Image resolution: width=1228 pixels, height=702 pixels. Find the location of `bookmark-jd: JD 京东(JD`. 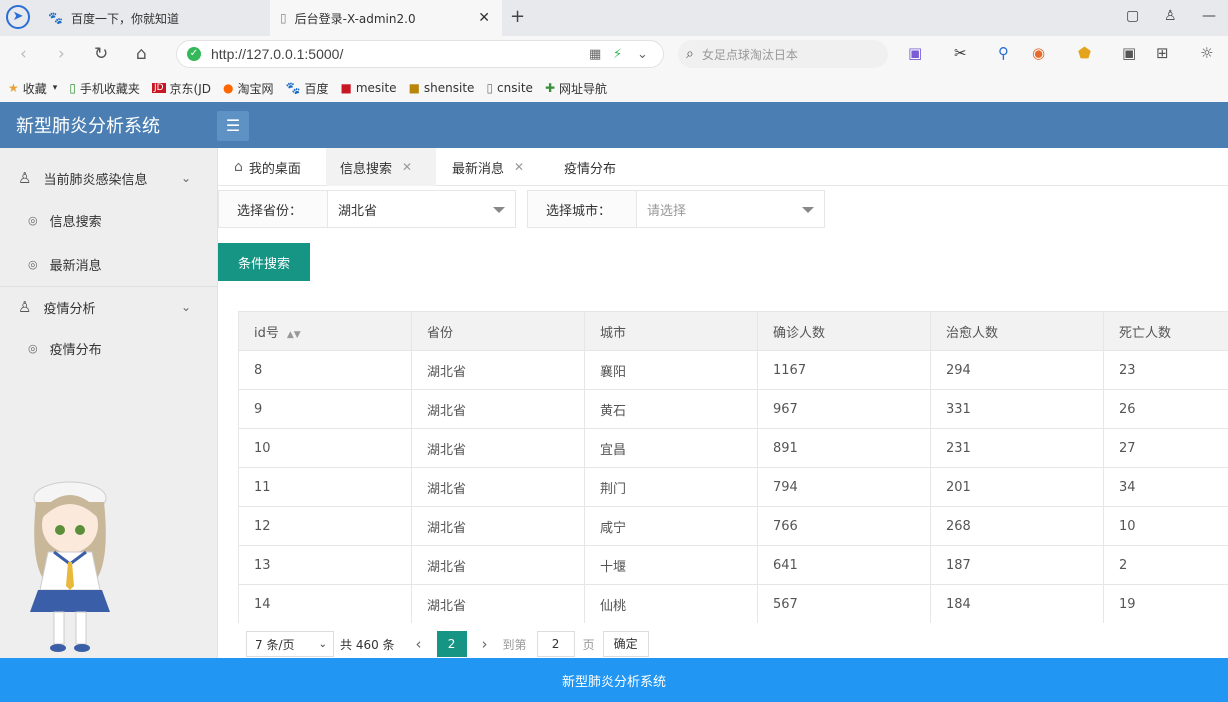

bookmark-jd: JD 京东(JD is located at coordinates (181, 88).